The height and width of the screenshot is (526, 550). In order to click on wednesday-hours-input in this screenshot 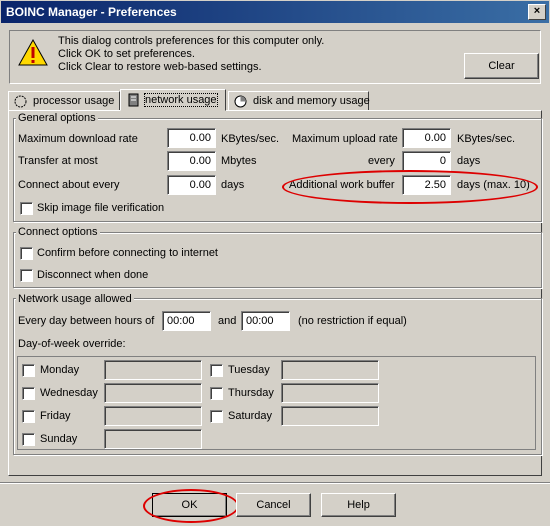, I will do `click(153, 393)`.